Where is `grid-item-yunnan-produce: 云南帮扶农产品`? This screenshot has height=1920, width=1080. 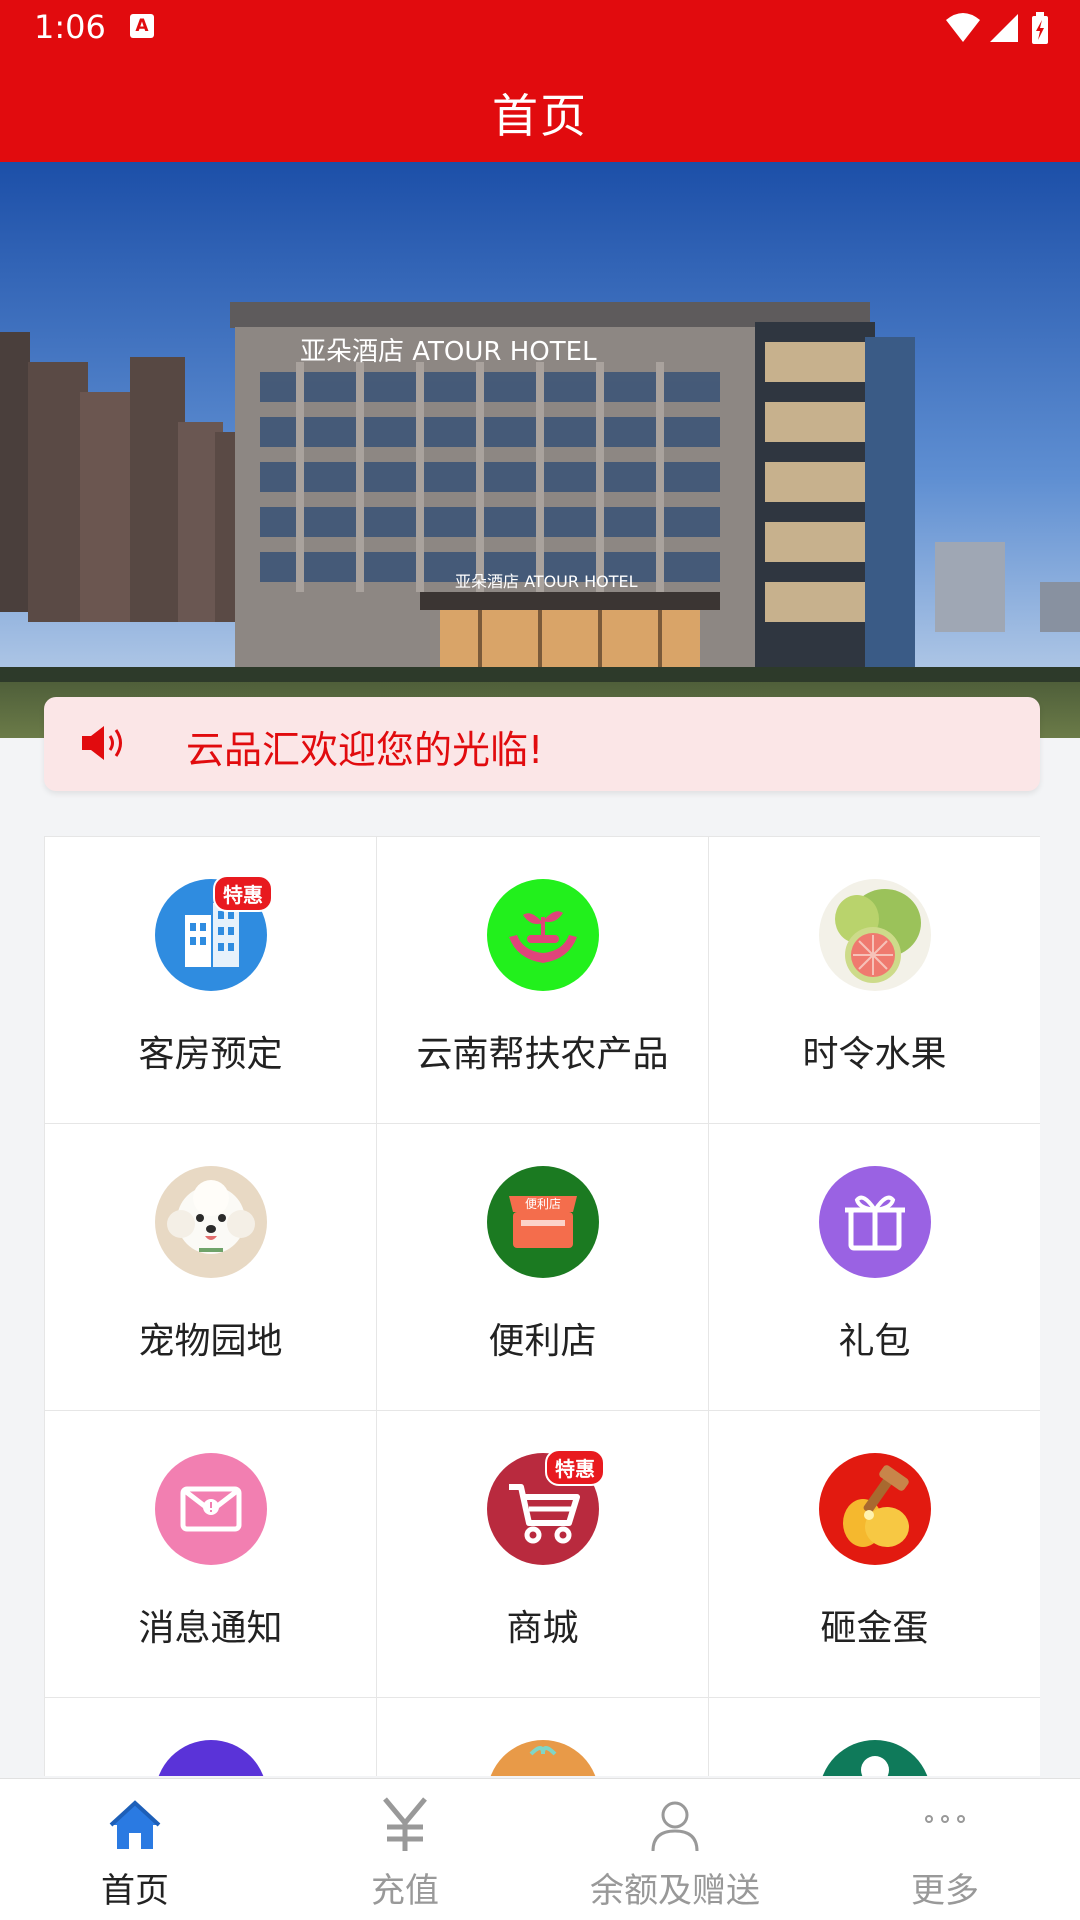
grid-item-yunnan-produce: 云南帮扶农产品 is located at coordinates (543, 980).